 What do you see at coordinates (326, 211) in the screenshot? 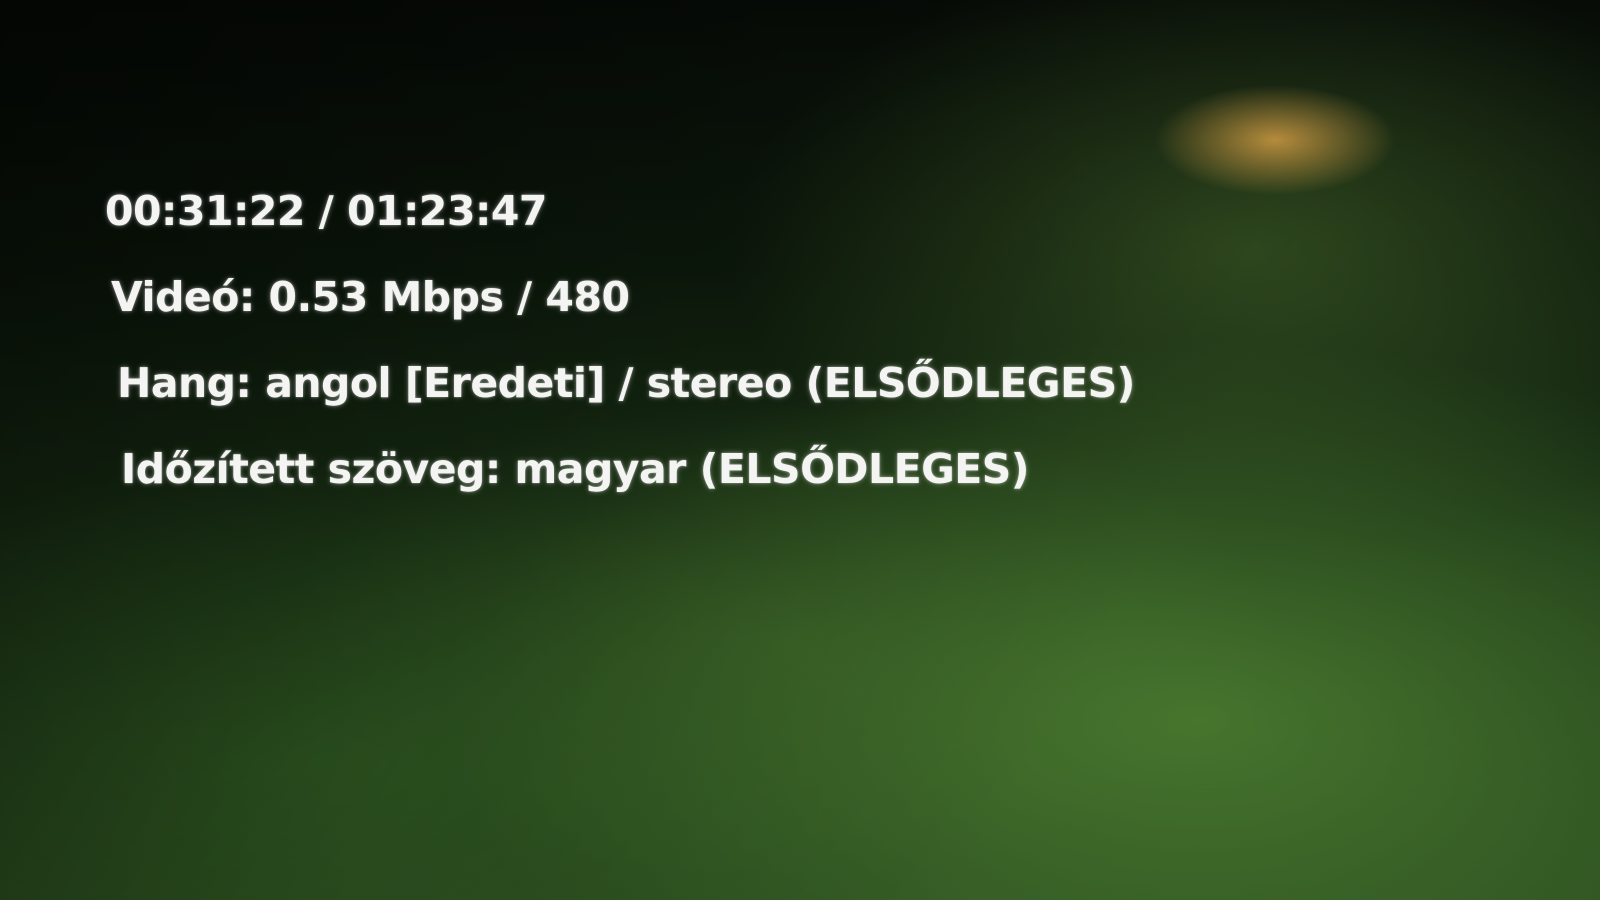
I see `time-readout: 00:31:22 / 01:23:47` at bounding box center [326, 211].